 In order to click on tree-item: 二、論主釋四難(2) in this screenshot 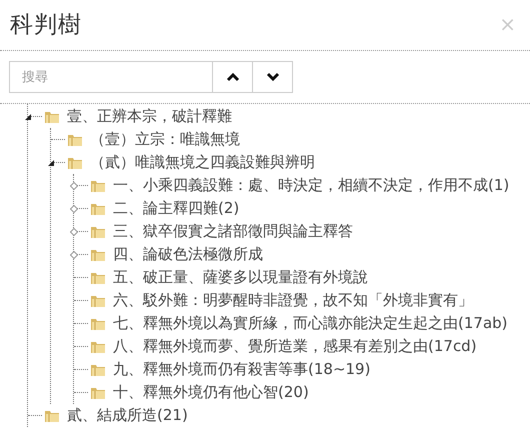, I will do `click(176, 208)`.